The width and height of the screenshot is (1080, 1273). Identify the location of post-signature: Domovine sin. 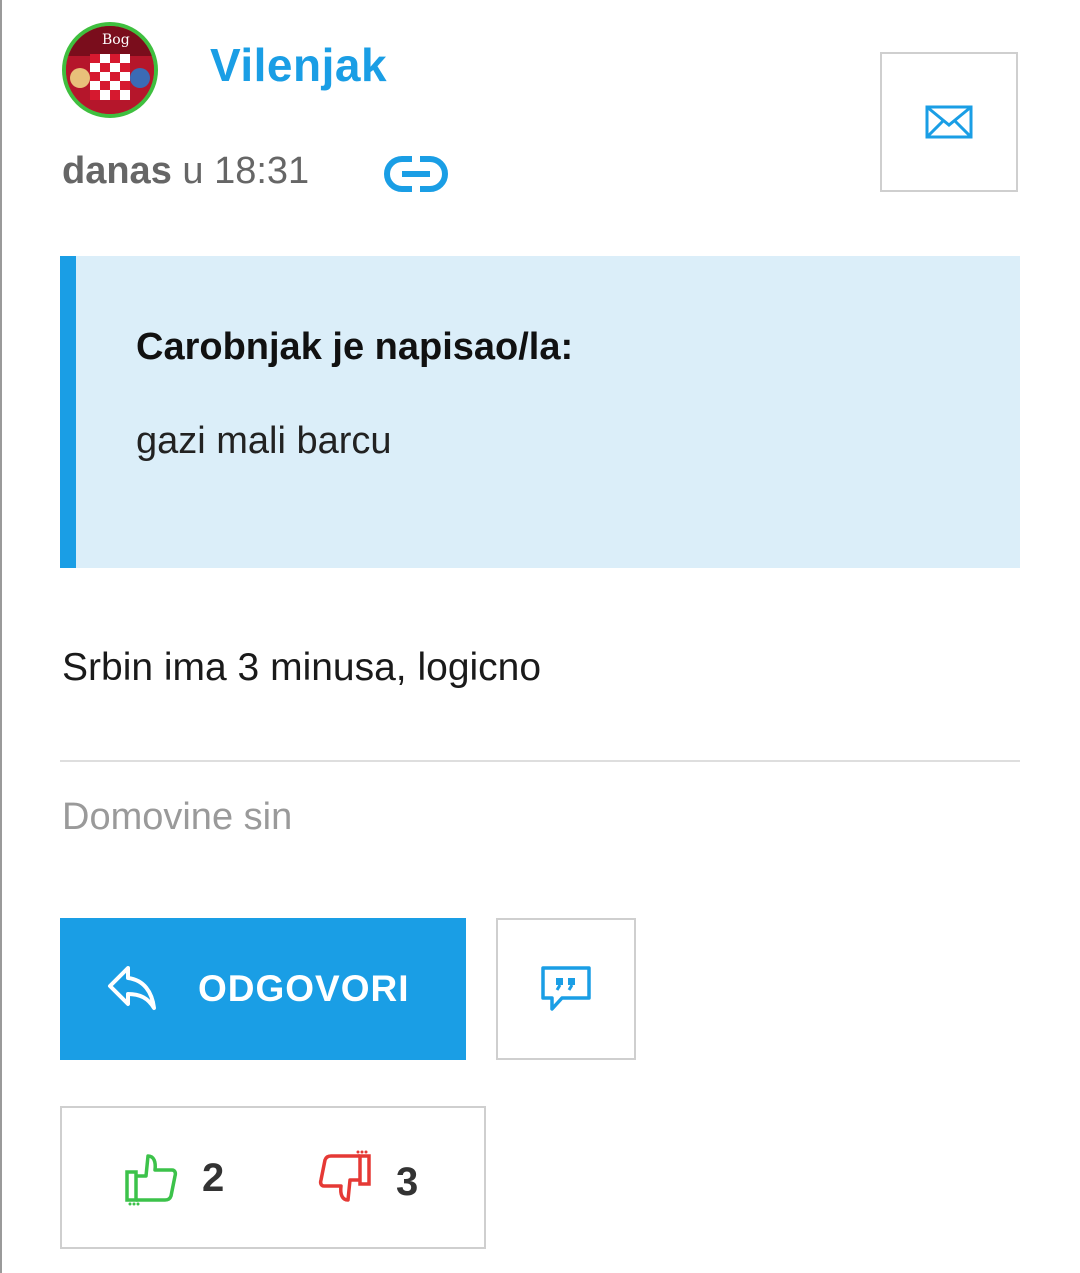
(177, 817).